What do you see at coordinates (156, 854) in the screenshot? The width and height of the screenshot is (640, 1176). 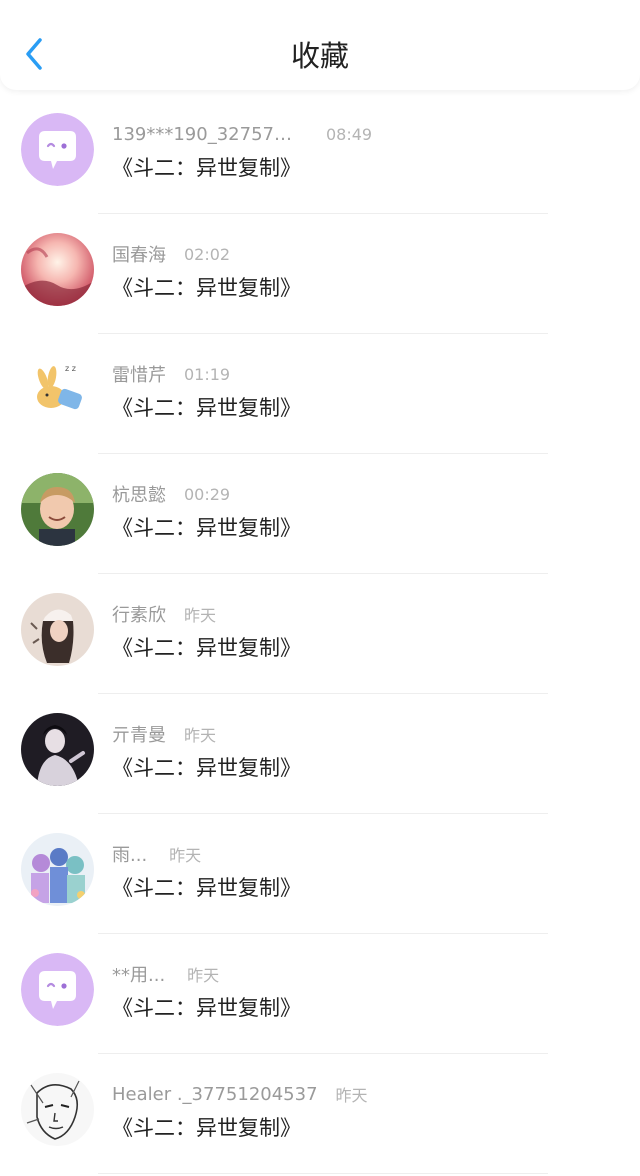 I see `item-meta: 雨... 昨天` at bounding box center [156, 854].